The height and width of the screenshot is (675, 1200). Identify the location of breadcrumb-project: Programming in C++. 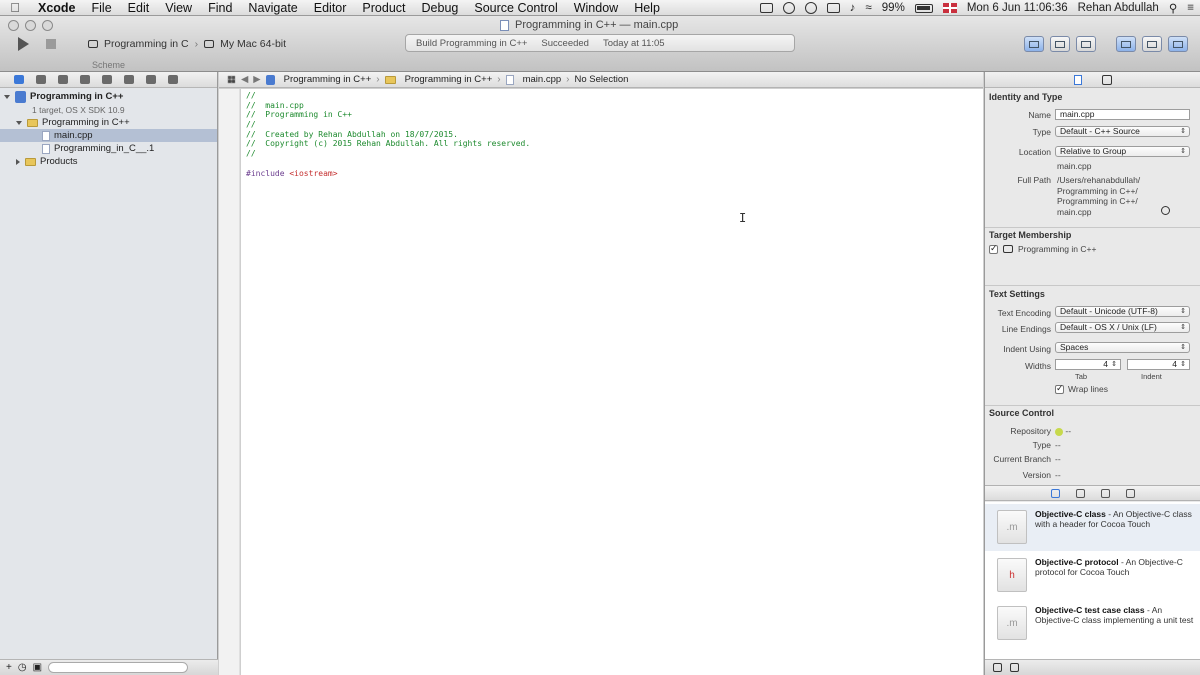
(328, 79).